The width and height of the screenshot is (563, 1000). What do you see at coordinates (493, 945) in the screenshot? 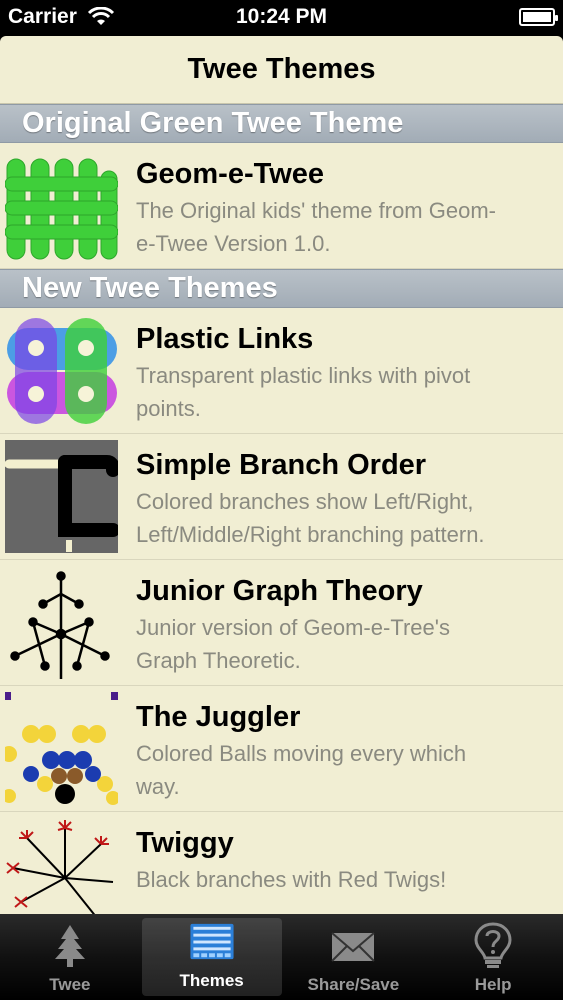
I see `lightbulb-question-icon` at bounding box center [493, 945].